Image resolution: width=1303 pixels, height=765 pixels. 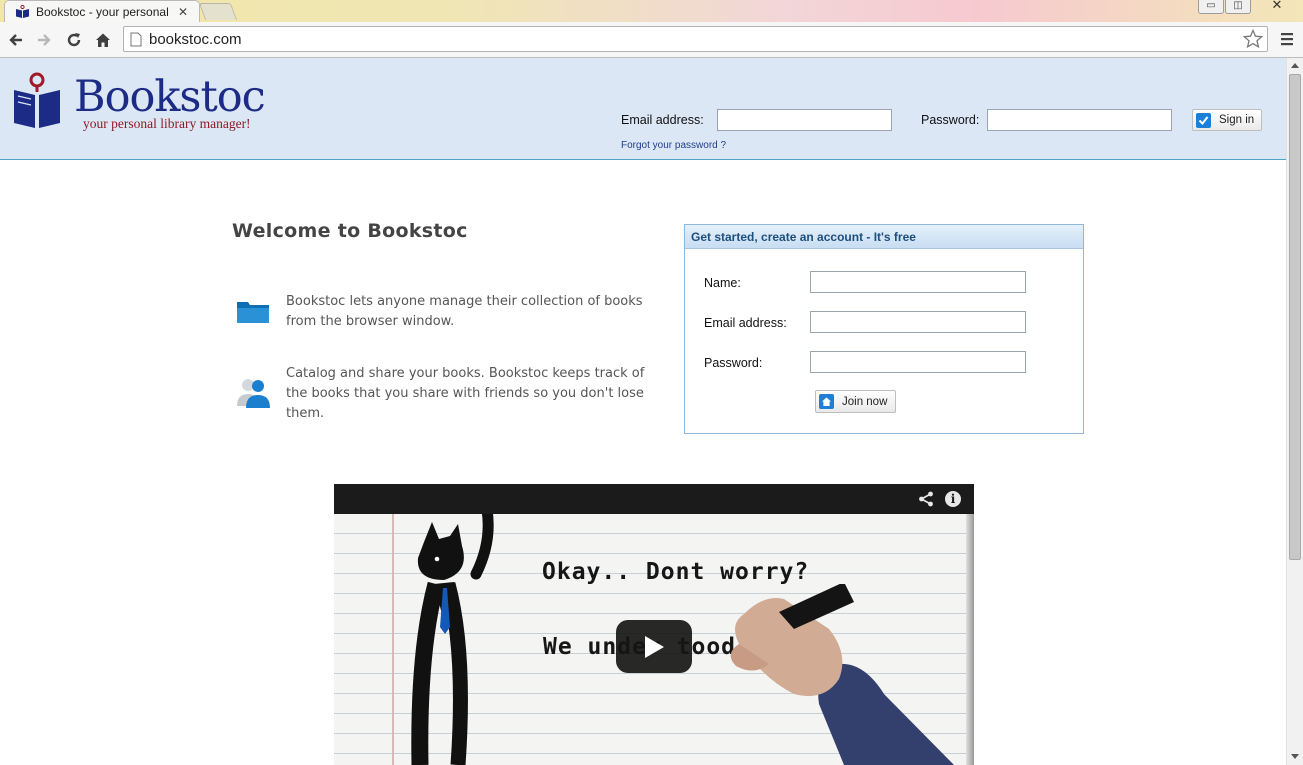 I want to click on video-caption-line-1: Okay.. Dont worry?, so click(x=676, y=572).